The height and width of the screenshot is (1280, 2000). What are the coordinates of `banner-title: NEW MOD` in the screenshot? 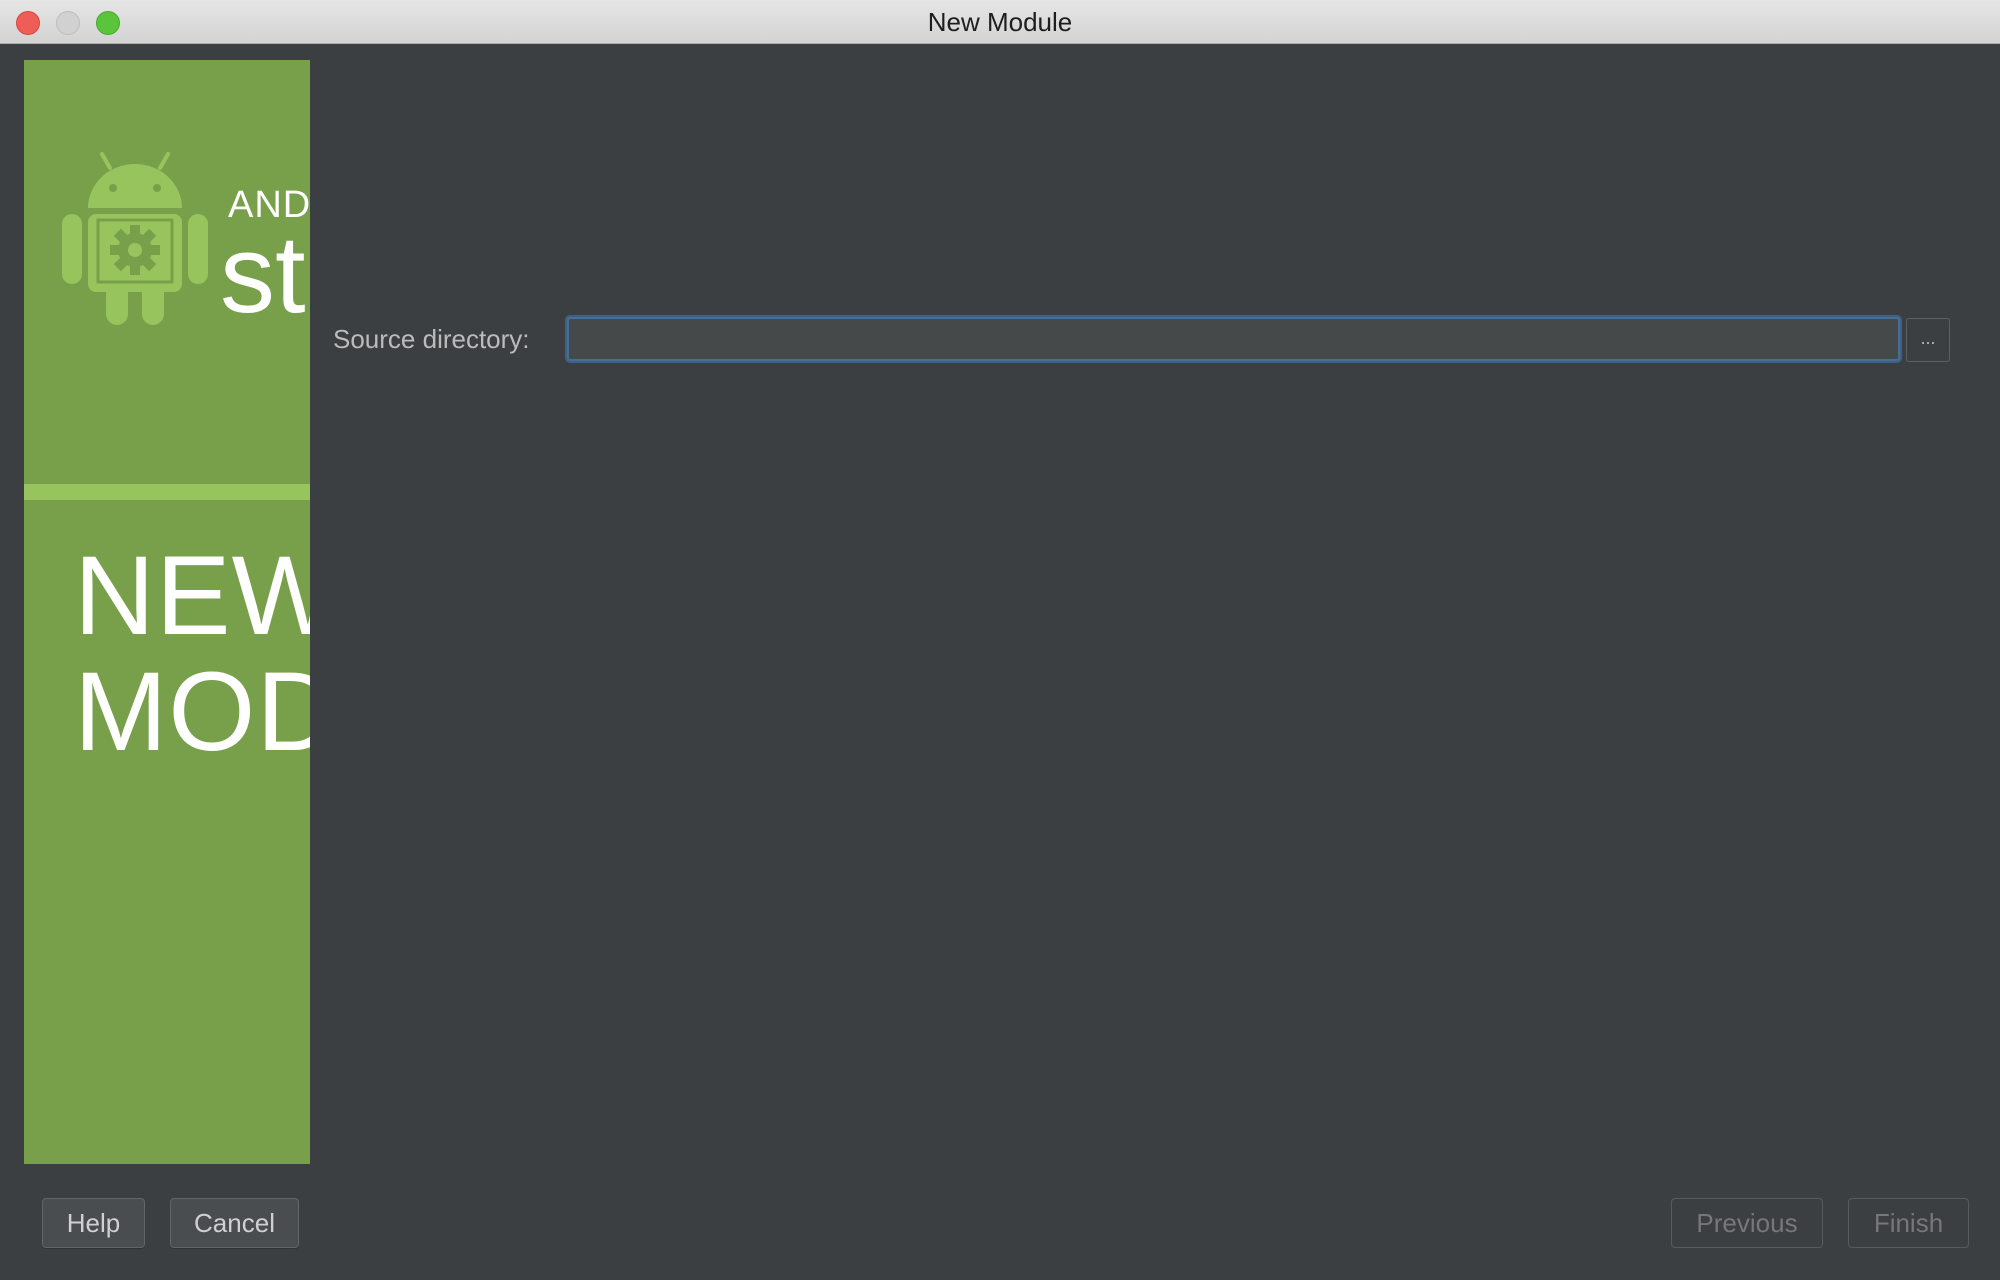 It's located at (192, 654).